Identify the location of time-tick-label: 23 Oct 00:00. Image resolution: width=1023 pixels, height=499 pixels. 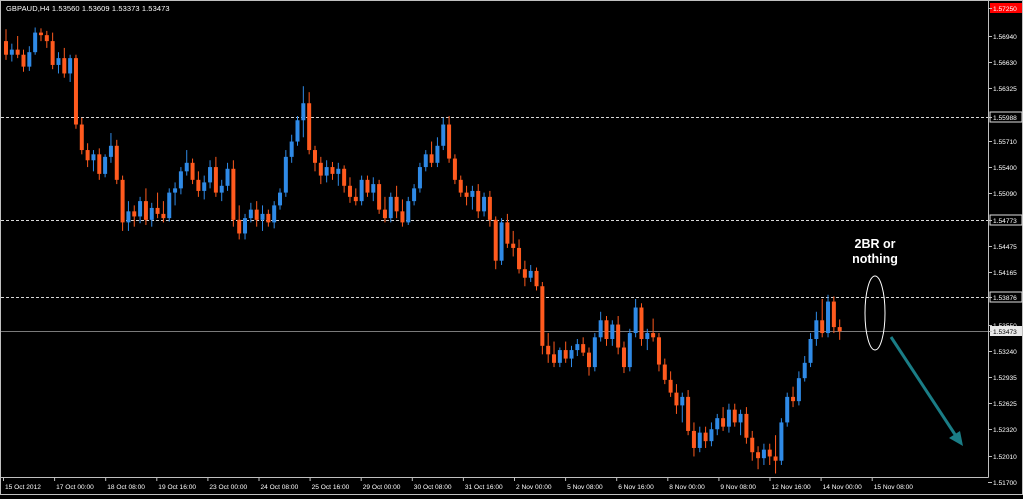
(228, 487).